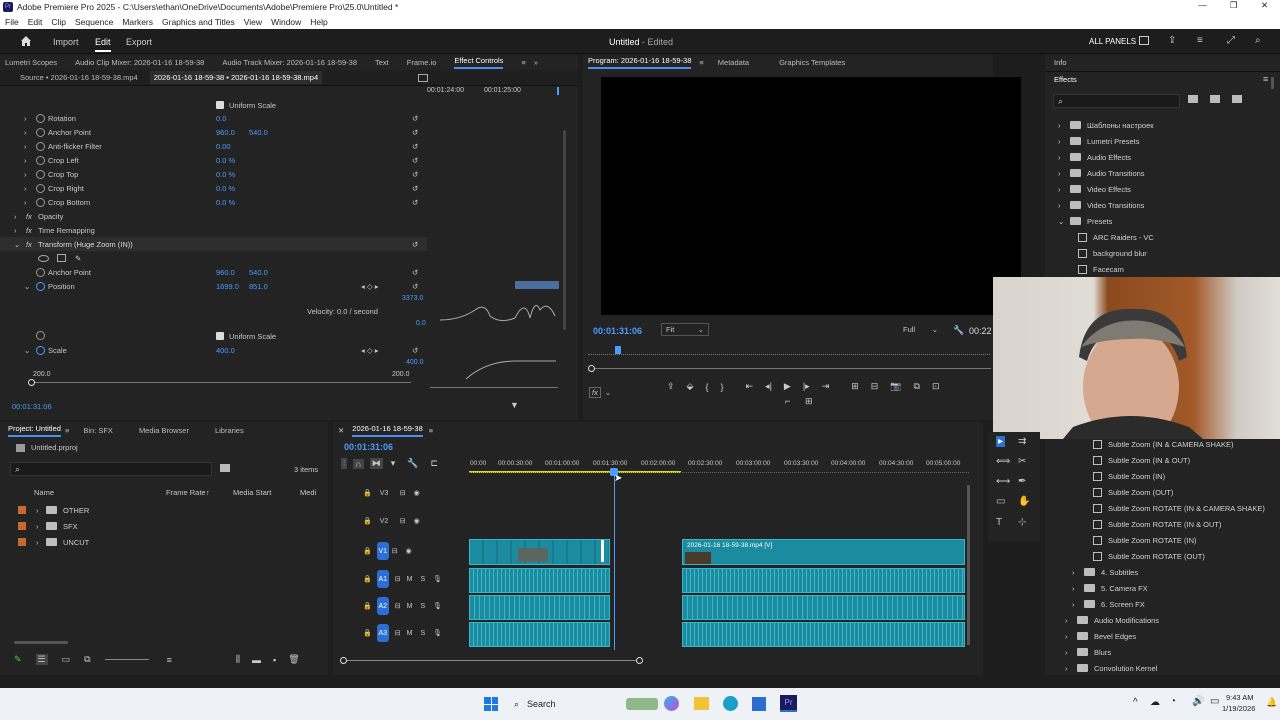  Describe the element at coordinates (98, 430) in the screenshot. I see `tab-bin-sfx: Bin: SFX` at that location.